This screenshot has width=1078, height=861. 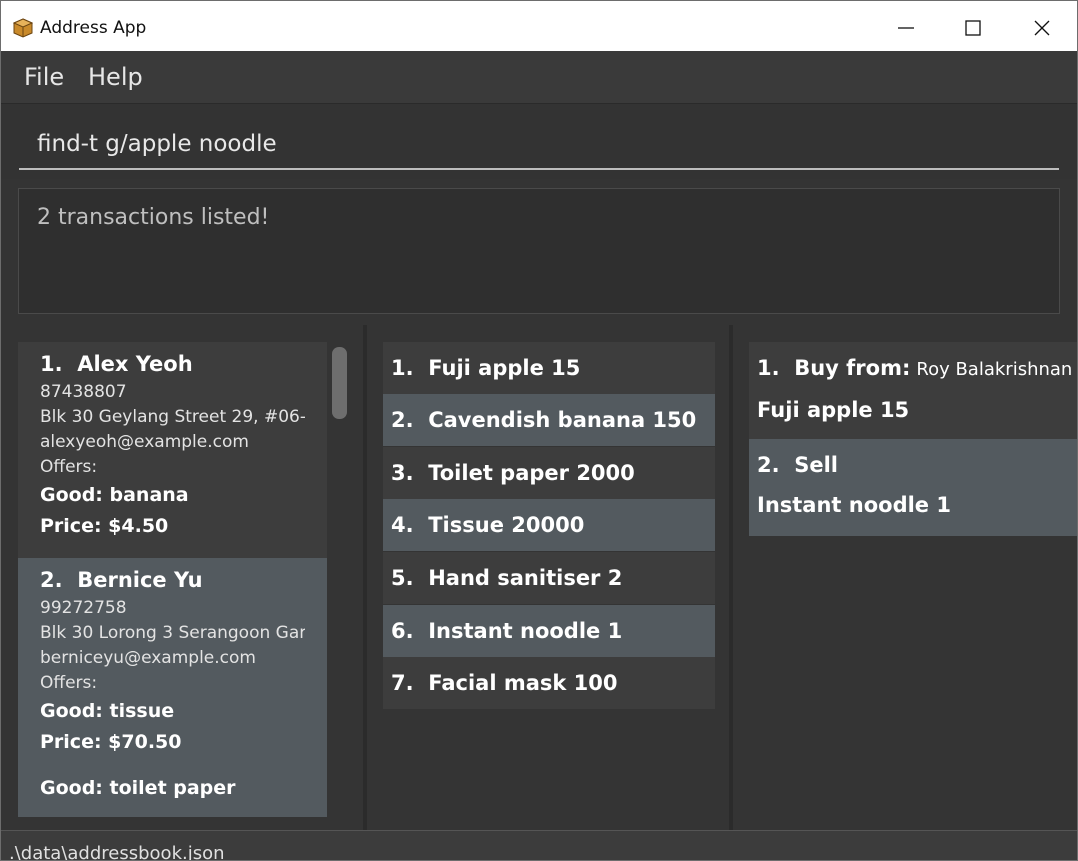 I want to click on transaction-card: 2. Sell Instant noodle 1, so click(x=913, y=487).